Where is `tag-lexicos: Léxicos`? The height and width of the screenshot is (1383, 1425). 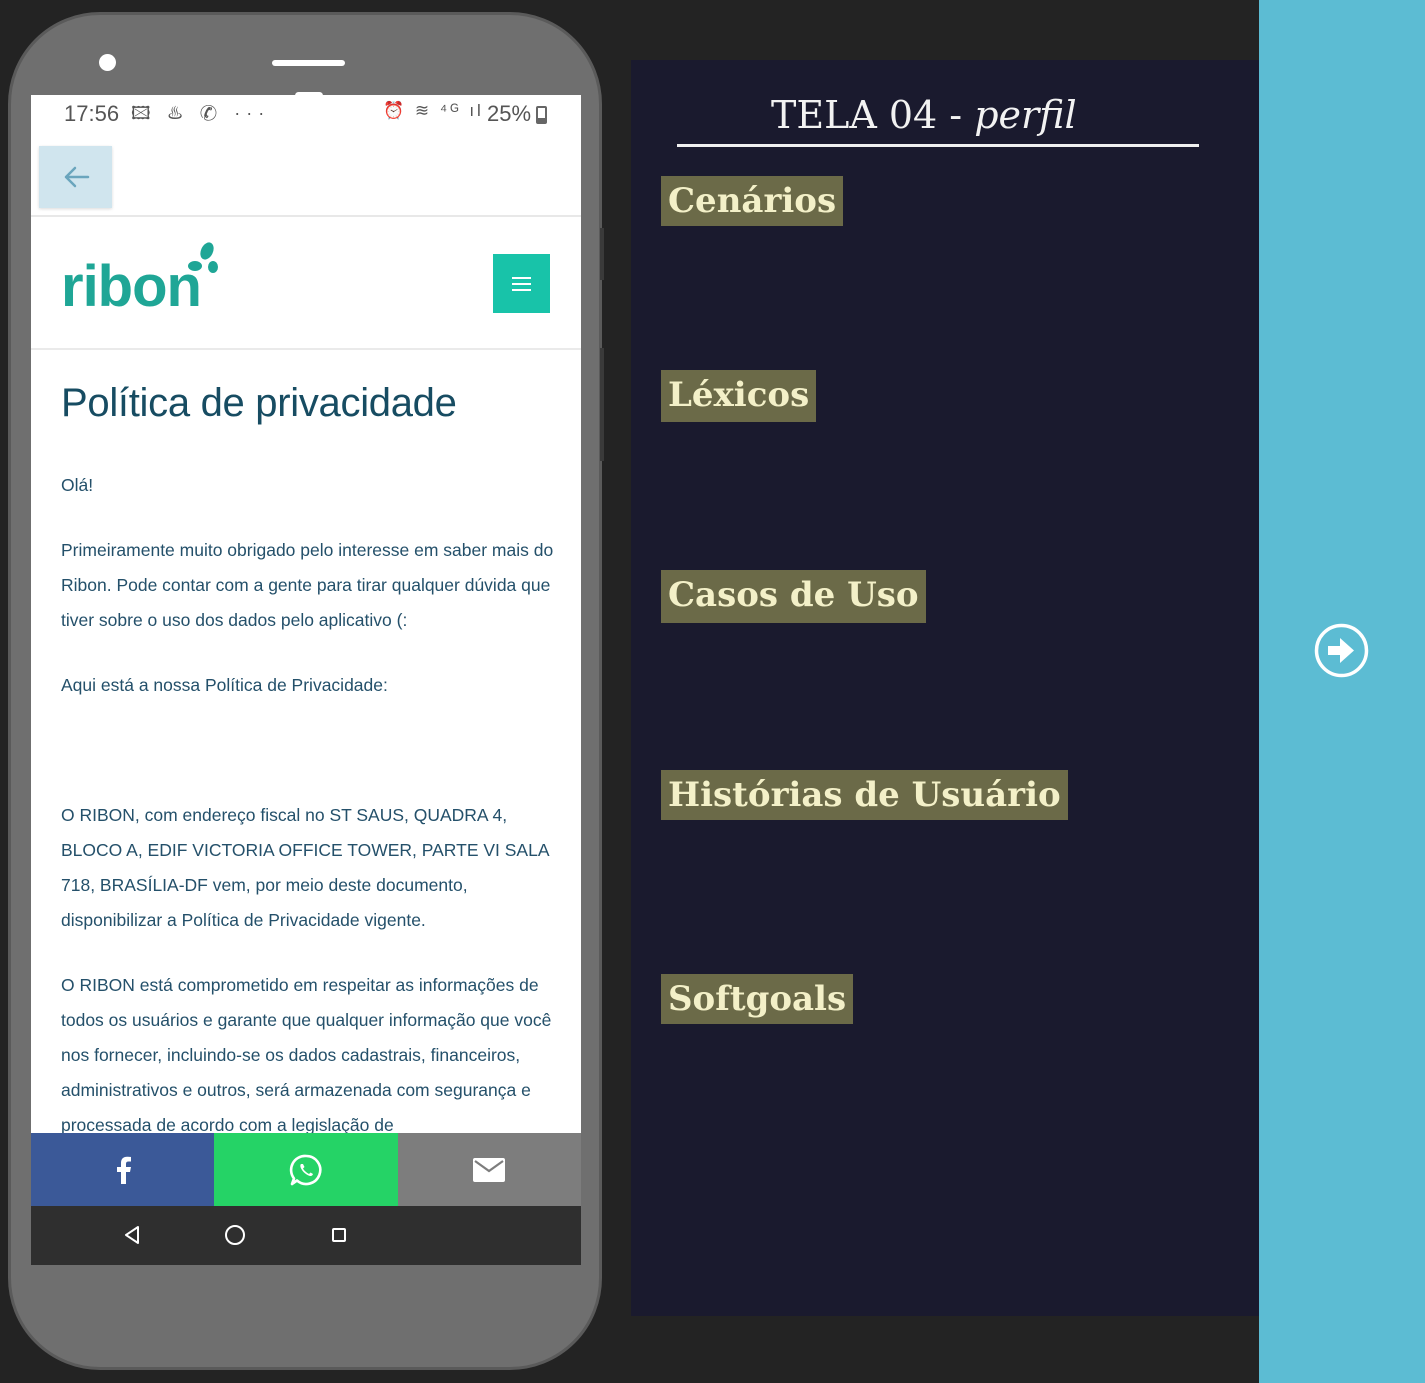 tag-lexicos: Léxicos is located at coordinates (739, 396).